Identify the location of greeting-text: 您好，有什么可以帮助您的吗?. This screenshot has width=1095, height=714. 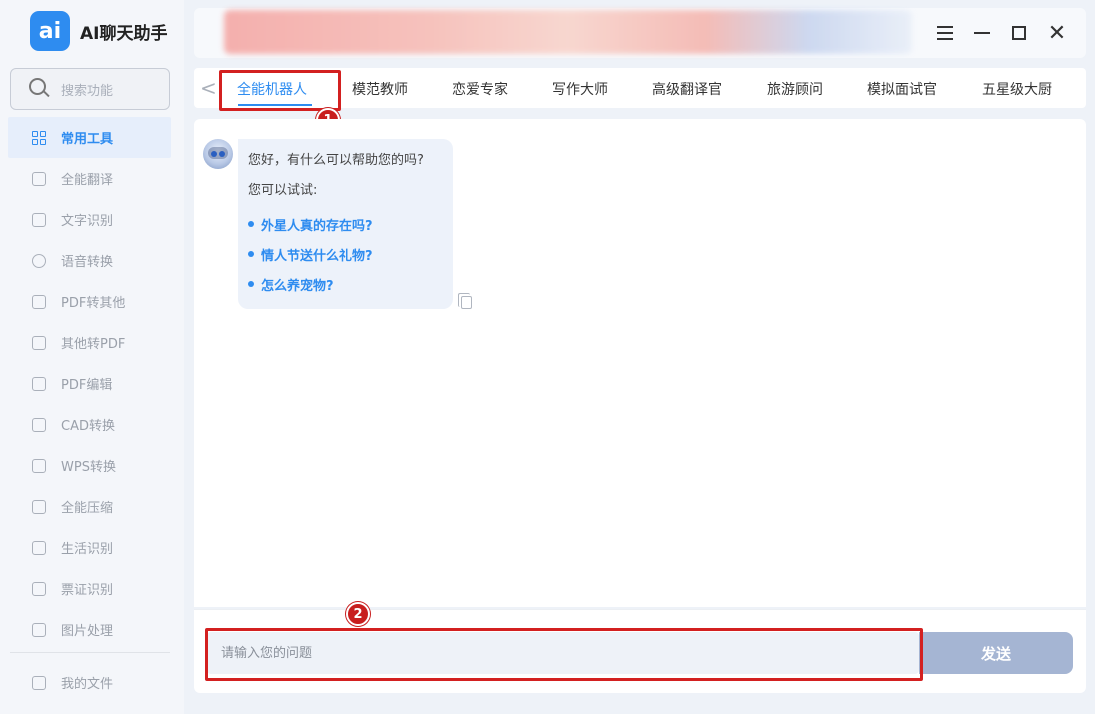
(336, 160).